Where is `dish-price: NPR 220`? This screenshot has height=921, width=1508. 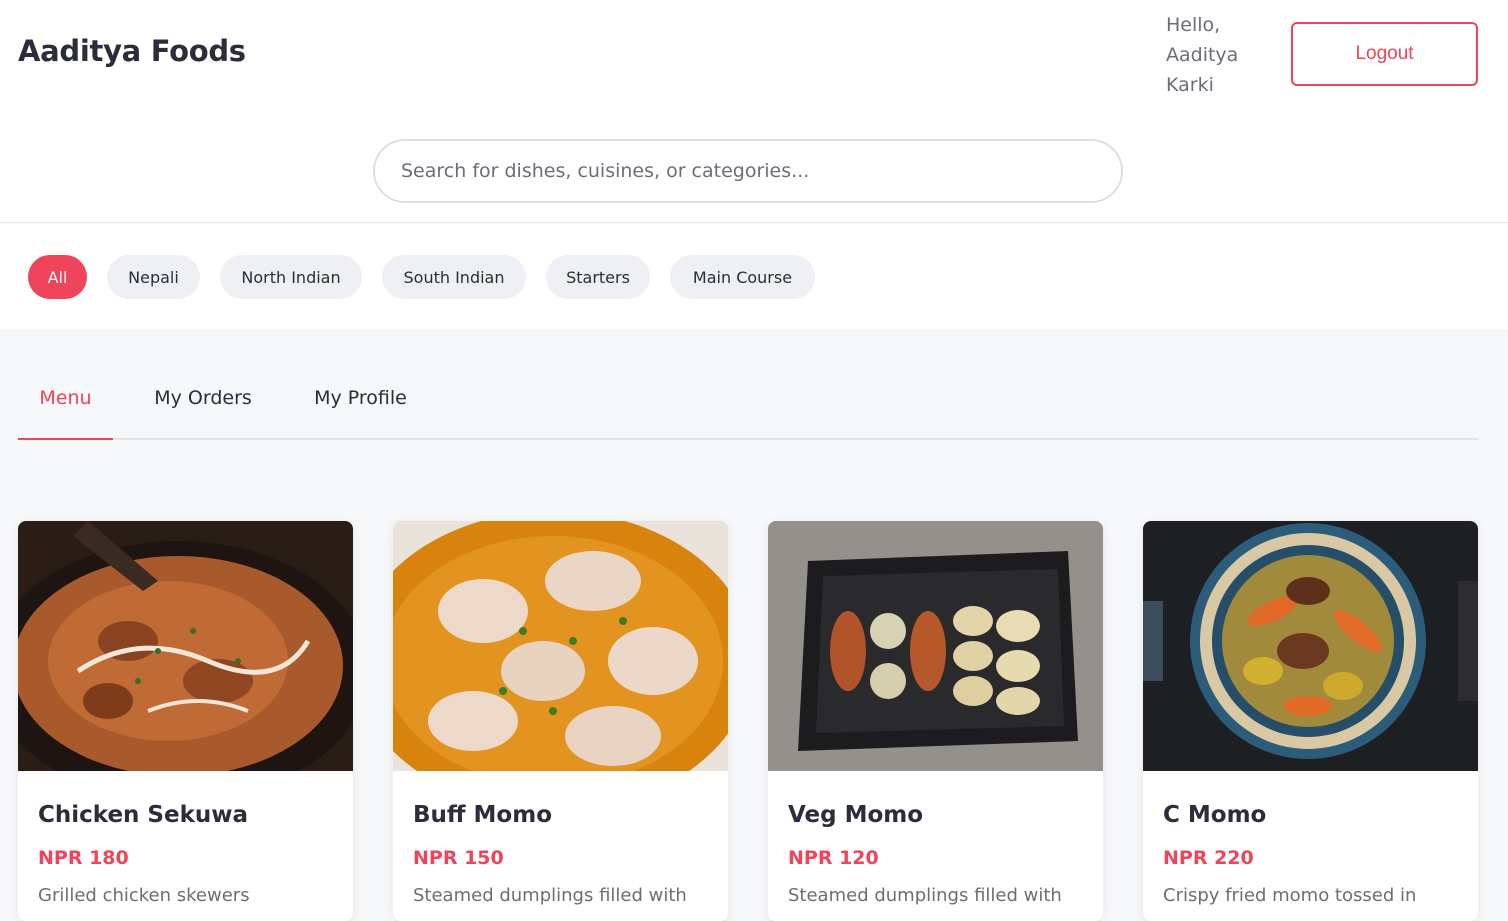
dish-price: NPR 220 is located at coordinates (1208, 858).